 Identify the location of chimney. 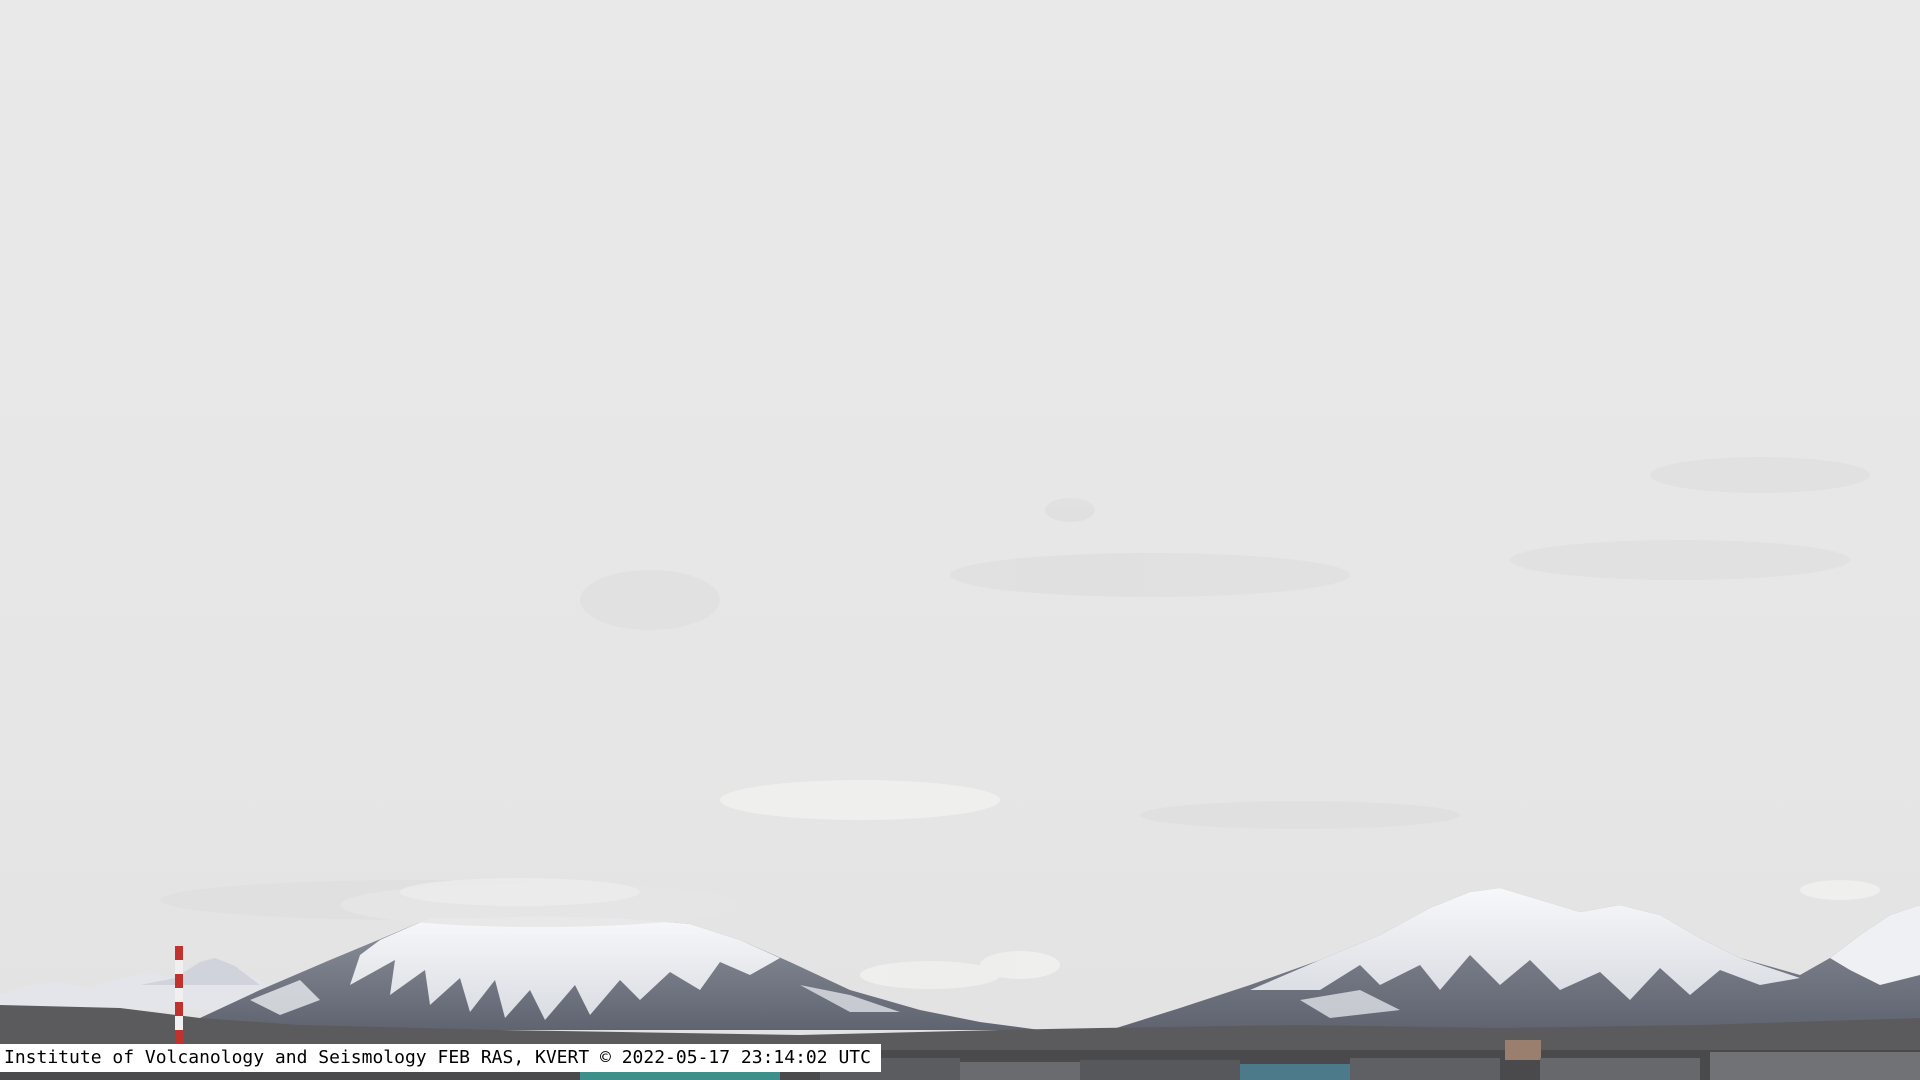
(179, 998).